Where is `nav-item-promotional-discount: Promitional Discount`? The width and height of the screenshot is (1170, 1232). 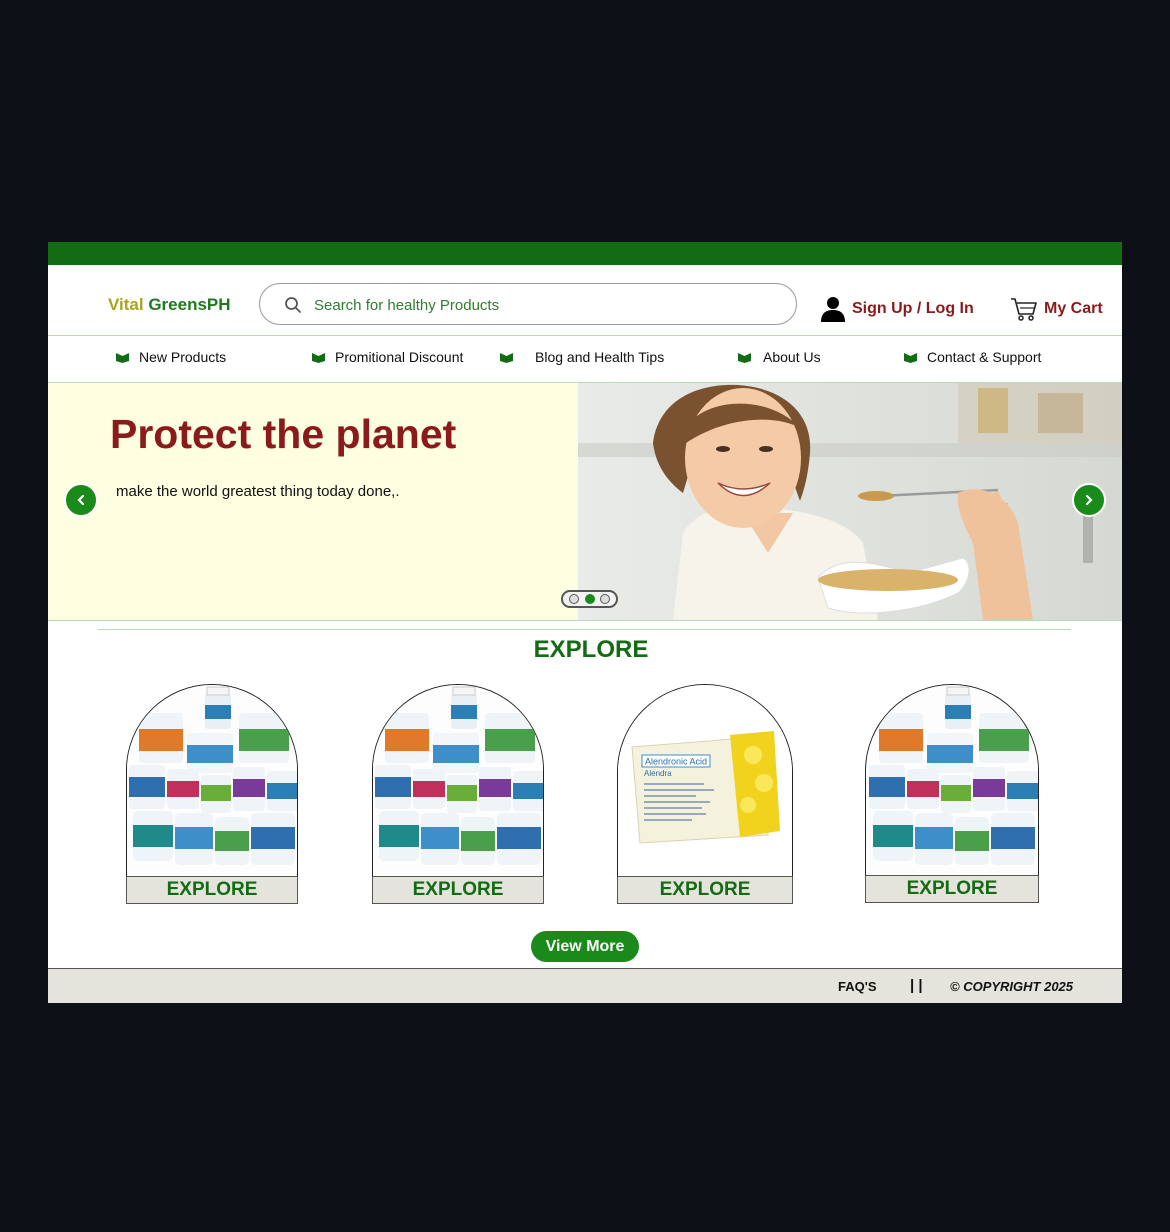
nav-item-promotional-discount: Promitional Discount is located at coordinates (387, 357).